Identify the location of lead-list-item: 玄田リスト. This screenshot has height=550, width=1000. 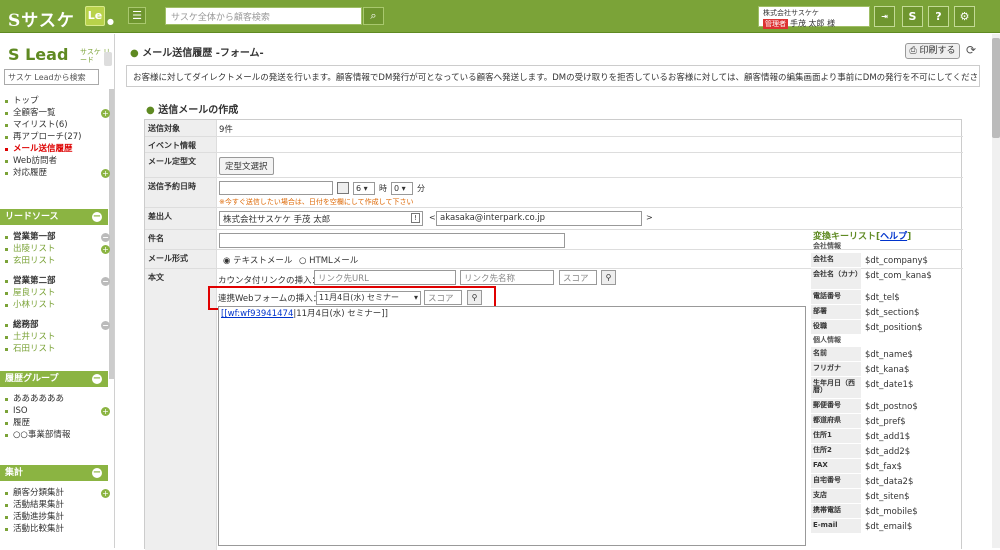
(54, 261).